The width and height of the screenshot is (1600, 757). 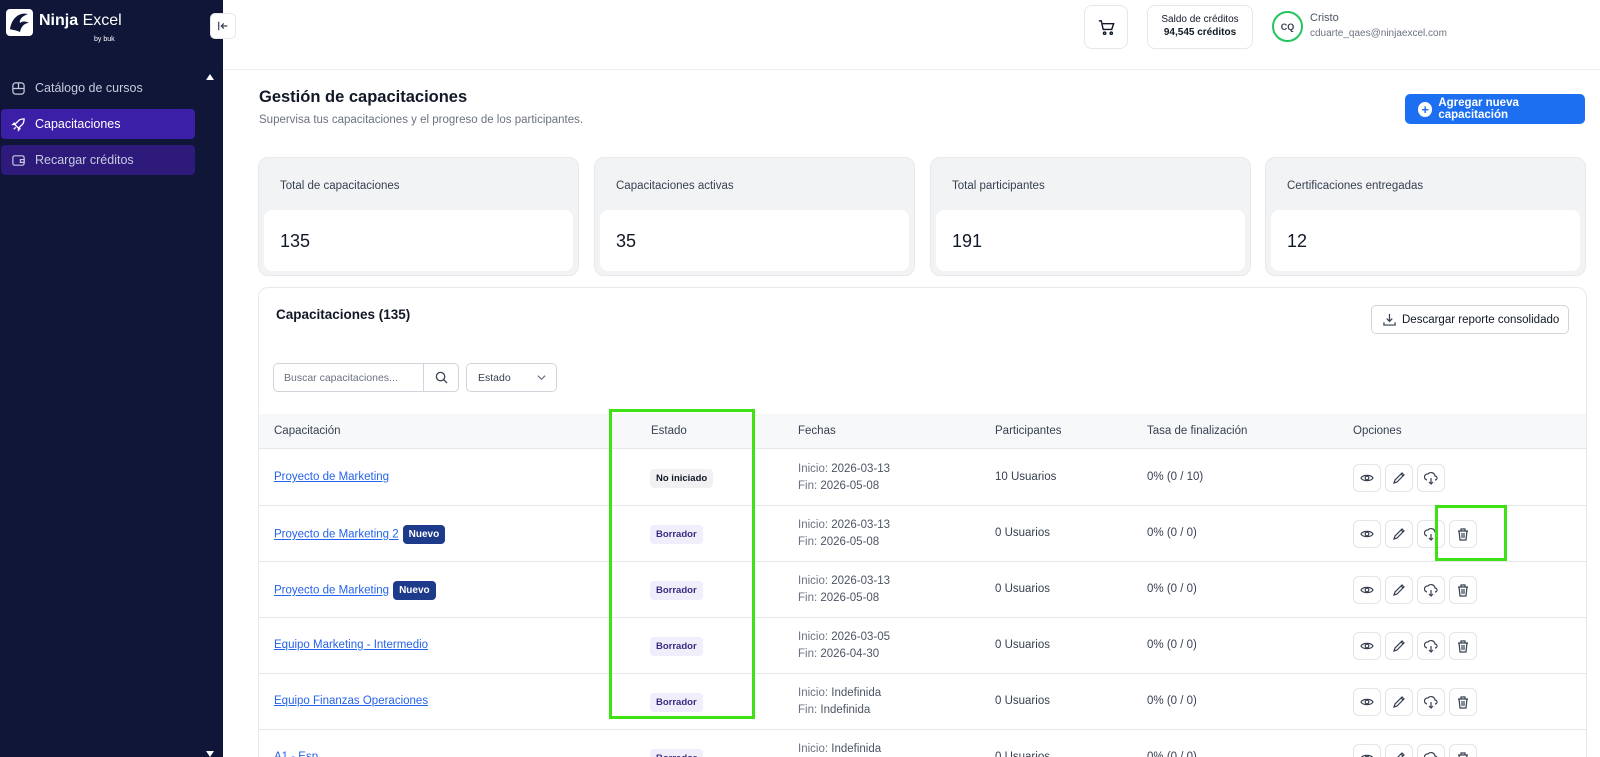 I want to click on download-report-label: Descargar reporte consolidado, so click(x=1481, y=319).